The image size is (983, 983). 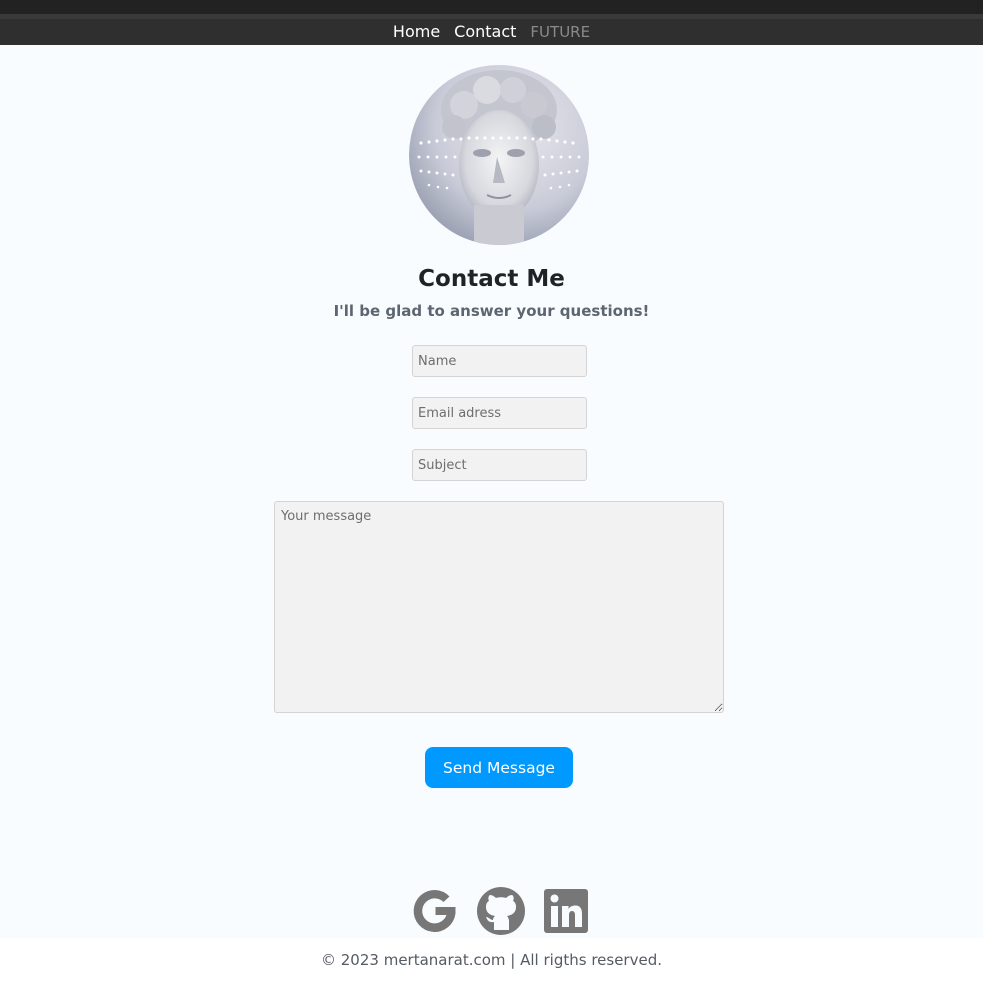 What do you see at coordinates (560, 32) in the screenshot?
I see `nav-future-link: FUTURE` at bounding box center [560, 32].